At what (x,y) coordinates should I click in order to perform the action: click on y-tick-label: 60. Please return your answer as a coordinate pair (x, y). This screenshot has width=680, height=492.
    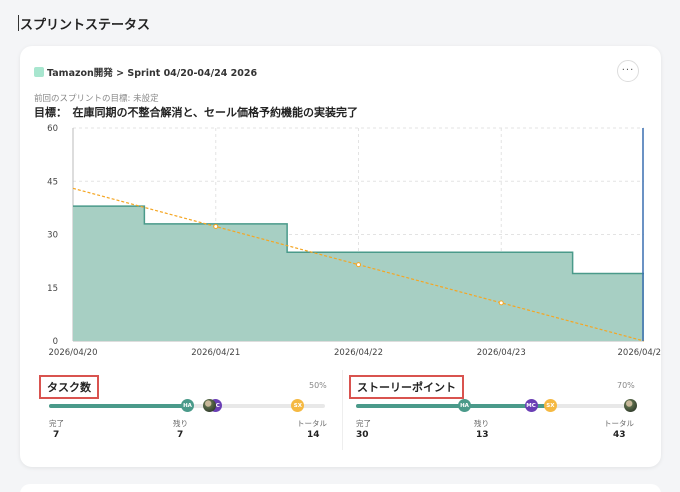
    Looking at the image, I should click on (52, 129).